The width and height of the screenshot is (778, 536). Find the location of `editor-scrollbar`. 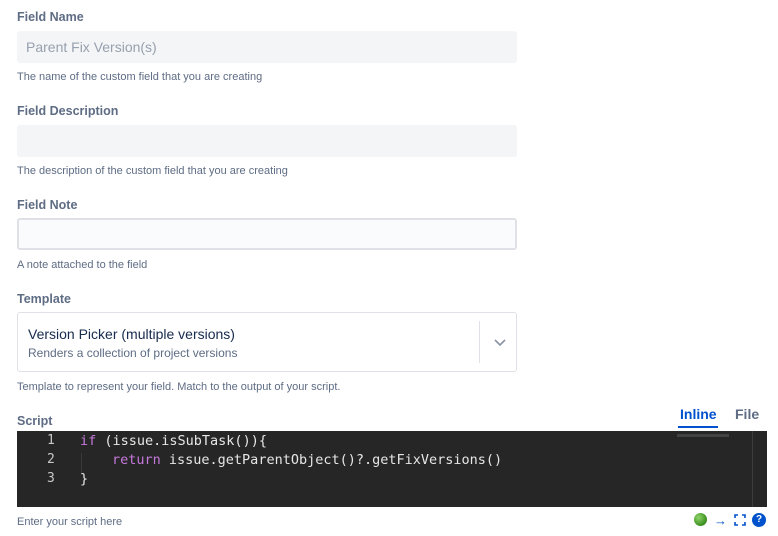

editor-scrollbar is located at coordinates (752, 469).